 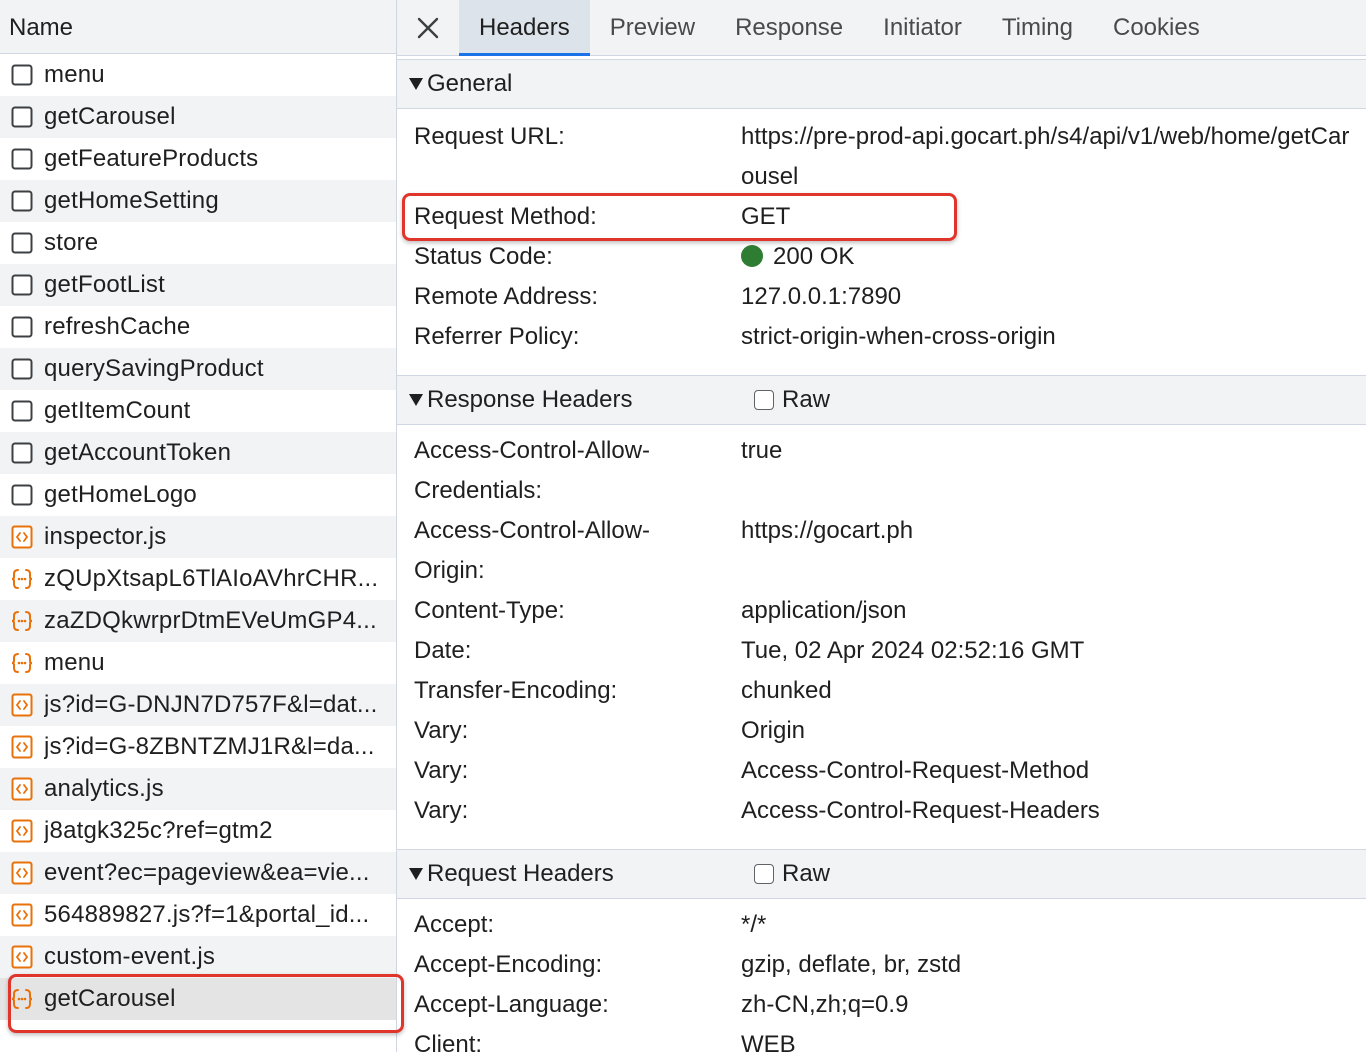 I want to click on request-name: getHomeSetting, so click(x=131, y=200).